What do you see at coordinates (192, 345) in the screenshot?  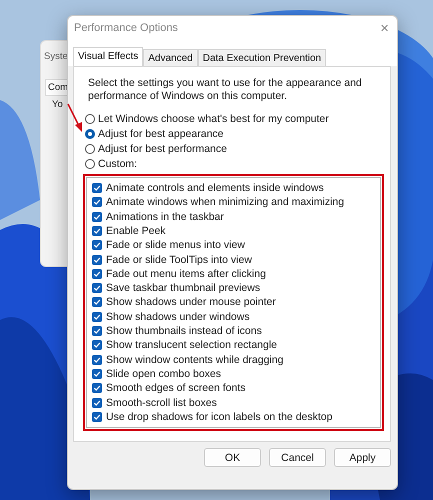 I see `checkbox-label: Show translucent selection rectangle` at bounding box center [192, 345].